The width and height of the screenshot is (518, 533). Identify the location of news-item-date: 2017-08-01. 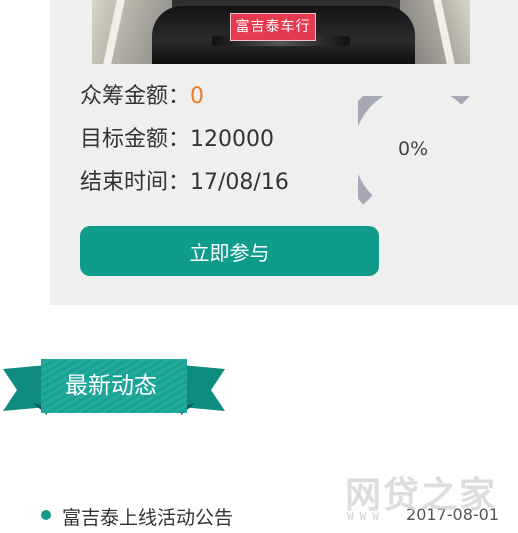
(452, 514).